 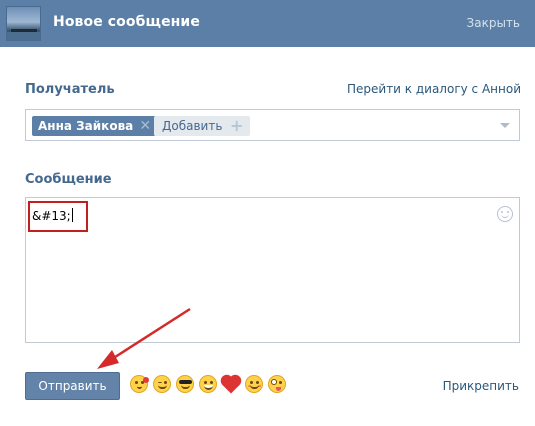 I want to click on kiss-emoji-icon, so click(x=139, y=384).